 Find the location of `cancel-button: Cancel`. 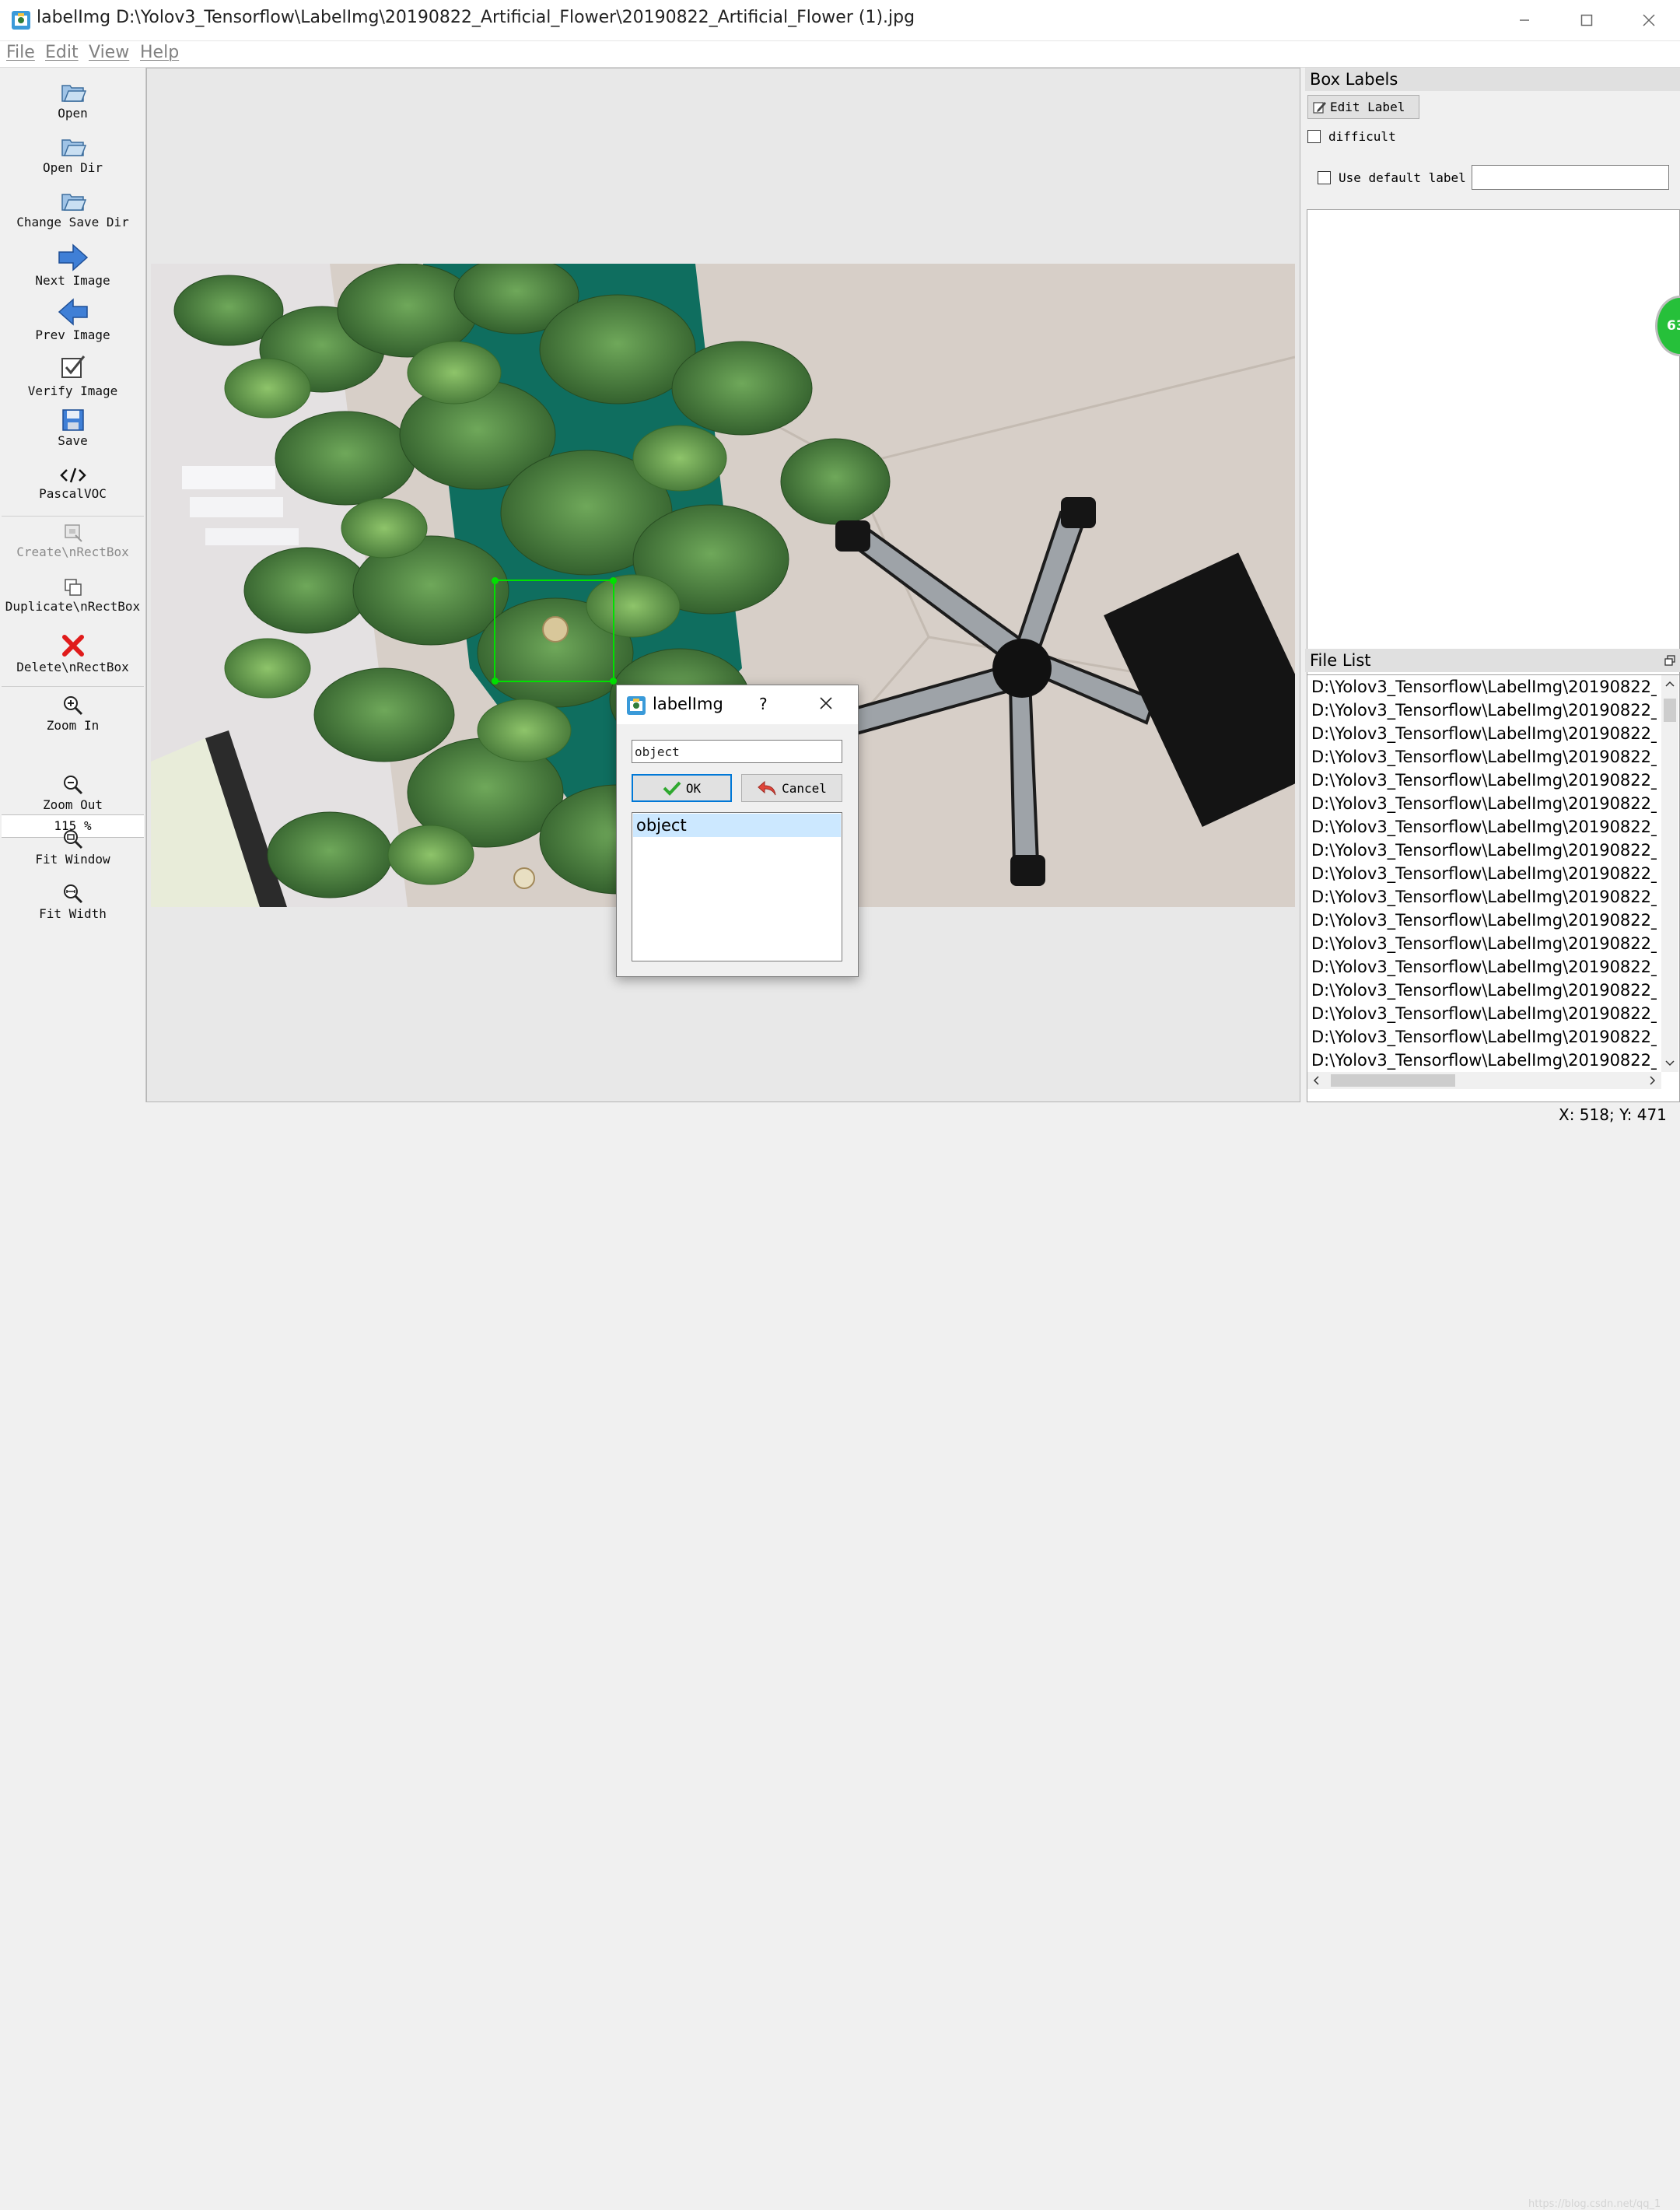

cancel-button: Cancel is located at coordinates (792, 788).